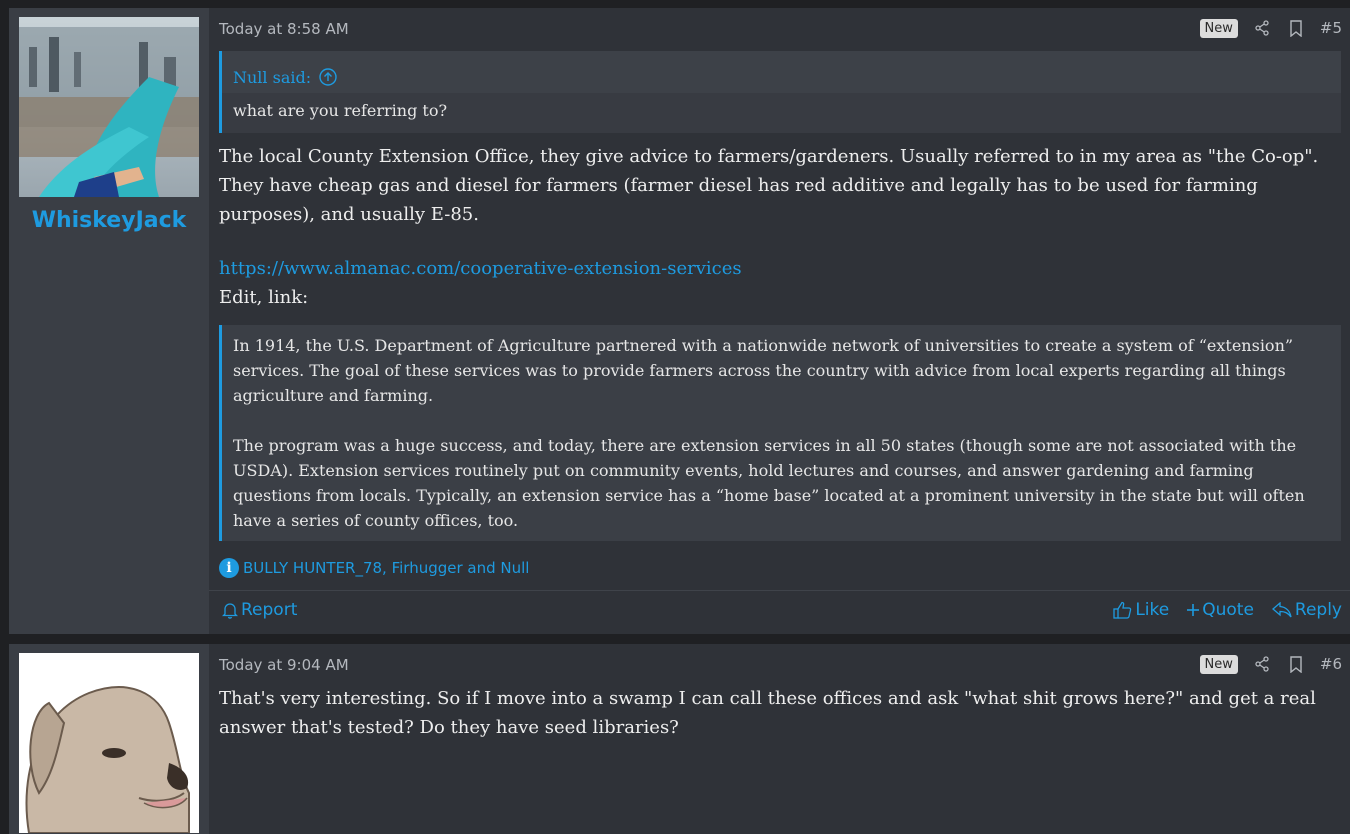  I want to click on quote-button: Quote, so click(1220, 610).